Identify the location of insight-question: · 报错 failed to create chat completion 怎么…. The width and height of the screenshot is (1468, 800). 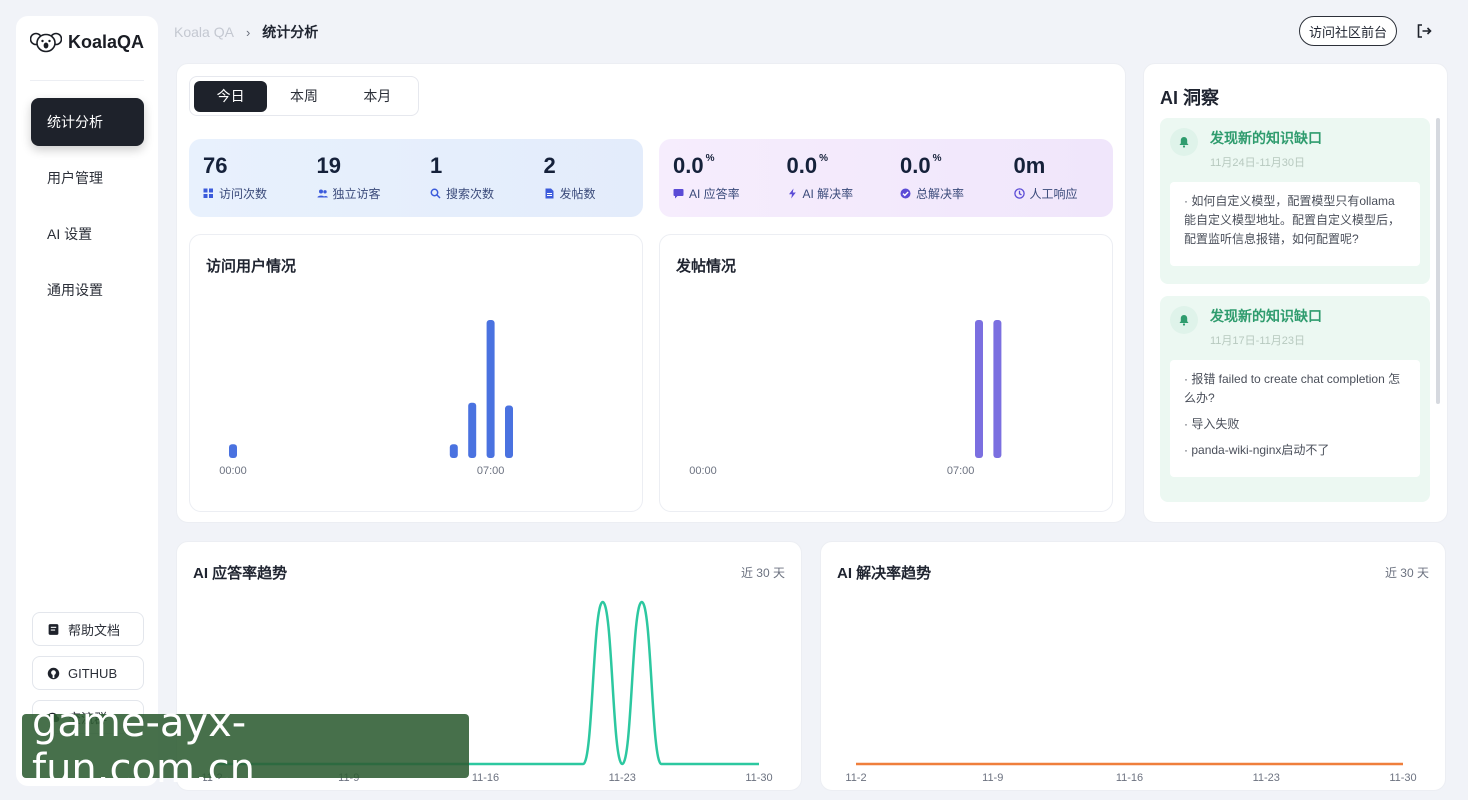
(1295, 389).